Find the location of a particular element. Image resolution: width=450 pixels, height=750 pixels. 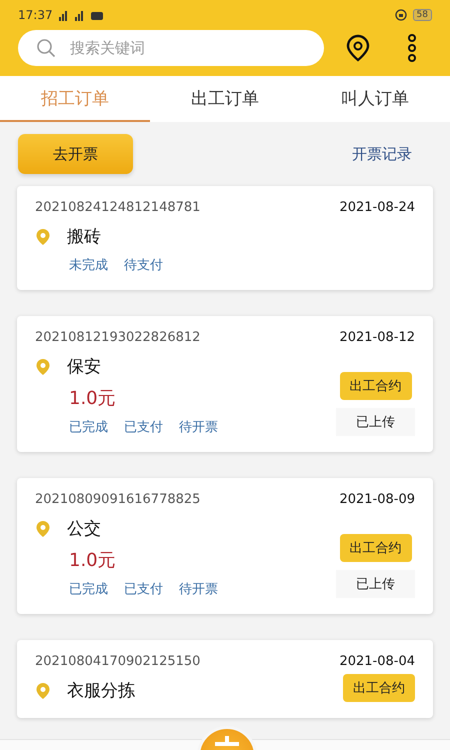

order-status: 未完成 is located at coordinates (88, 265).